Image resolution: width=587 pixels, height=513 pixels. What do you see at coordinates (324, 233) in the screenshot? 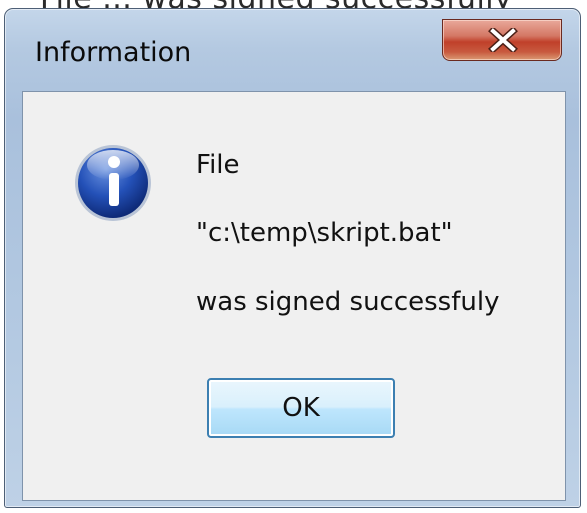
I see `message-file-path: "c:\temp\skript.bat"` at bounding box center [324, 233].